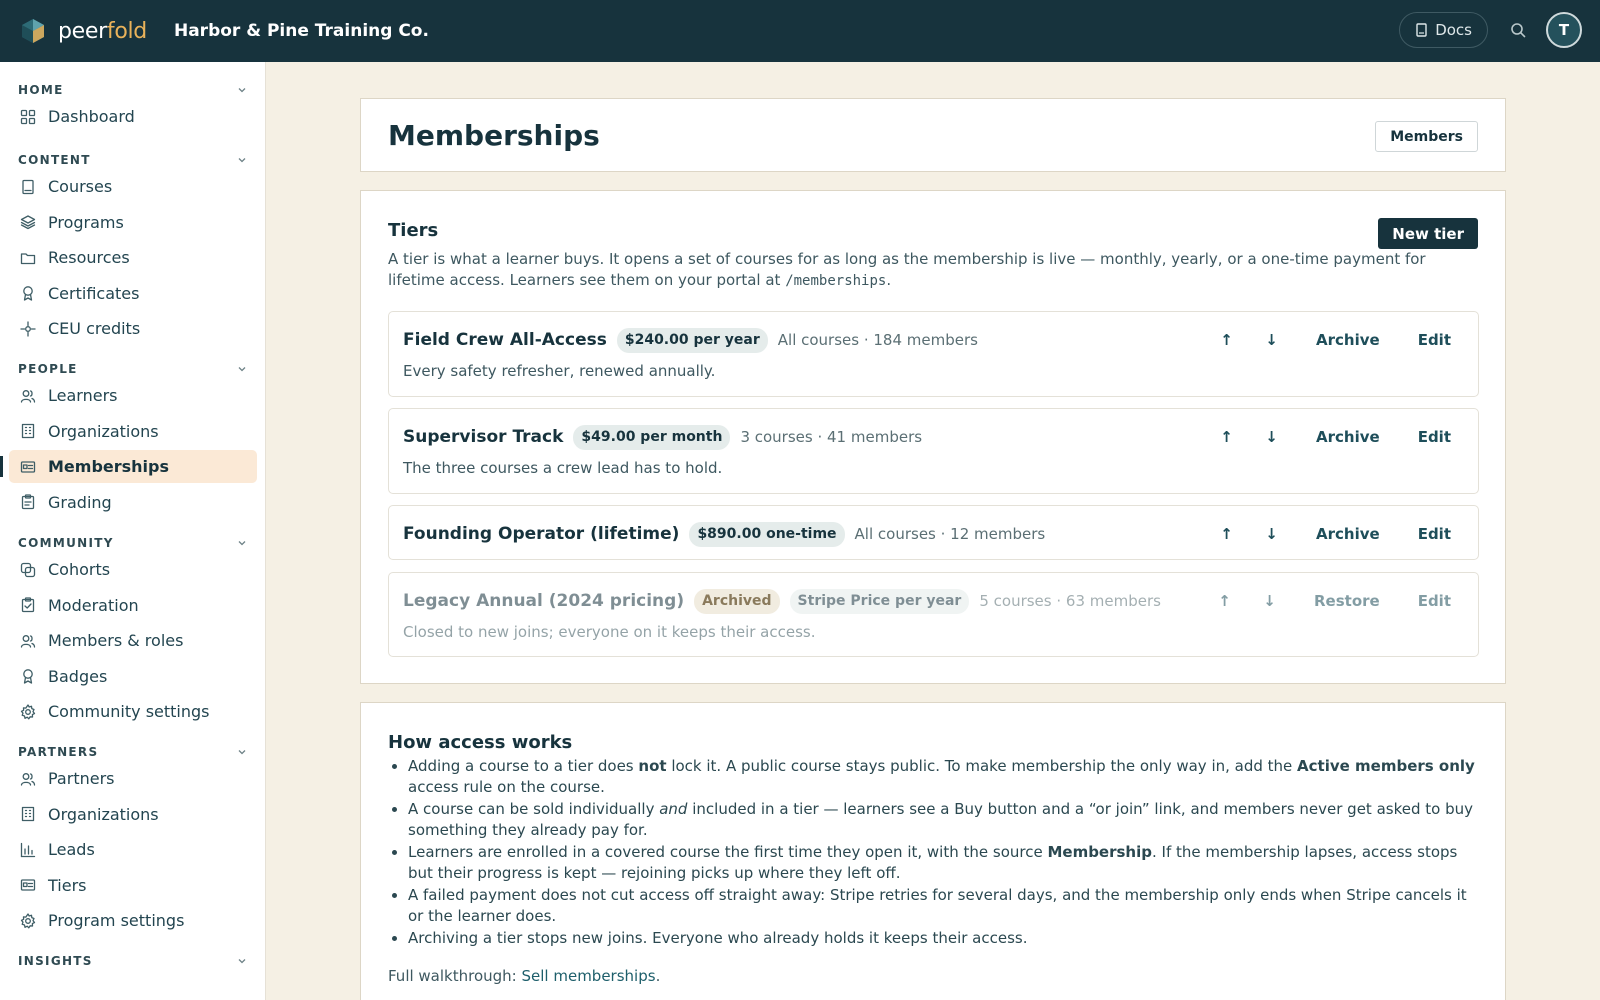 The height and width of the screenshot is (1000, 1600). I want to click on tier-meta: 3 courses · 41 members, so click(831, 437).